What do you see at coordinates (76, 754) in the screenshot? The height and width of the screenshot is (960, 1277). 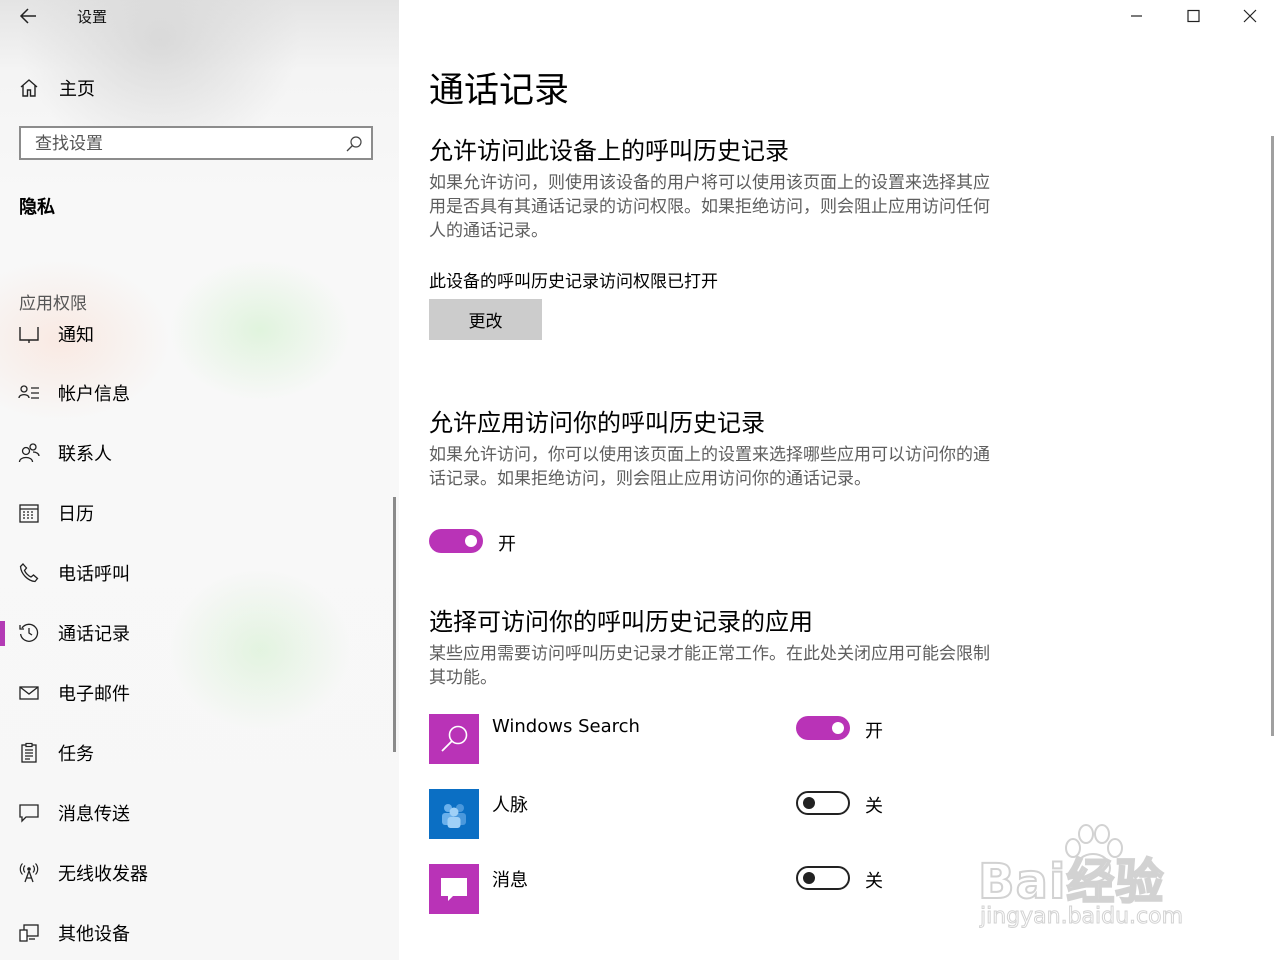 I see `sidebar-item-label: 任务` at bounding box center [76, 754].